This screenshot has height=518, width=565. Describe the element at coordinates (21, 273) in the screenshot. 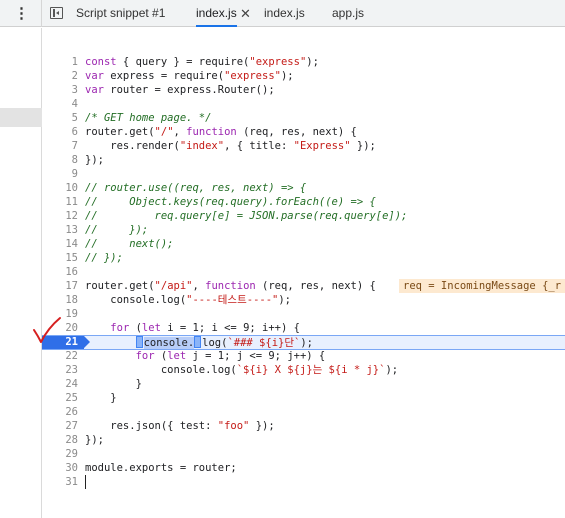

I see `navigator-panel` at that location.